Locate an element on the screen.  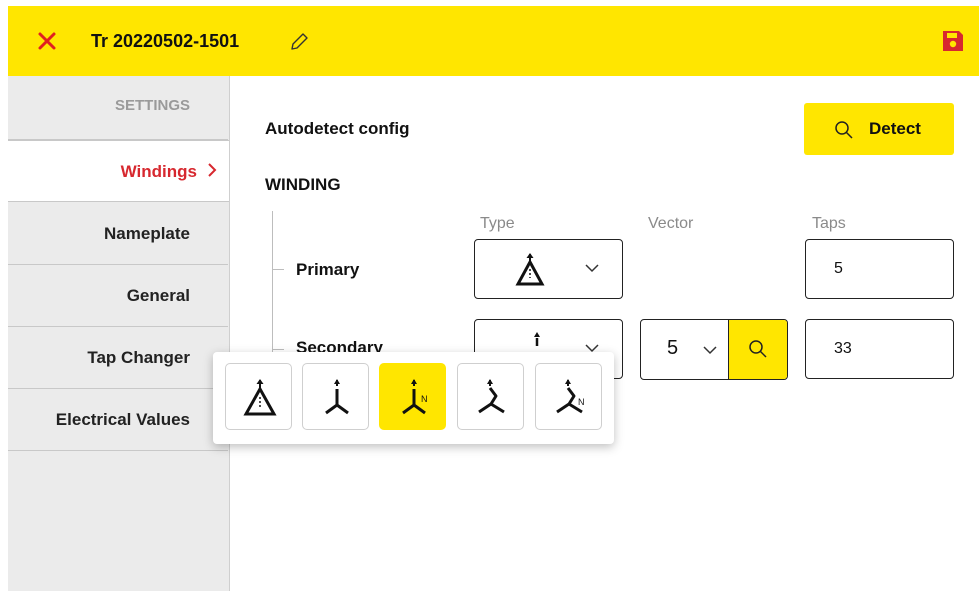
secondary-vector-select: 5 is located at coordinates (714, 349).